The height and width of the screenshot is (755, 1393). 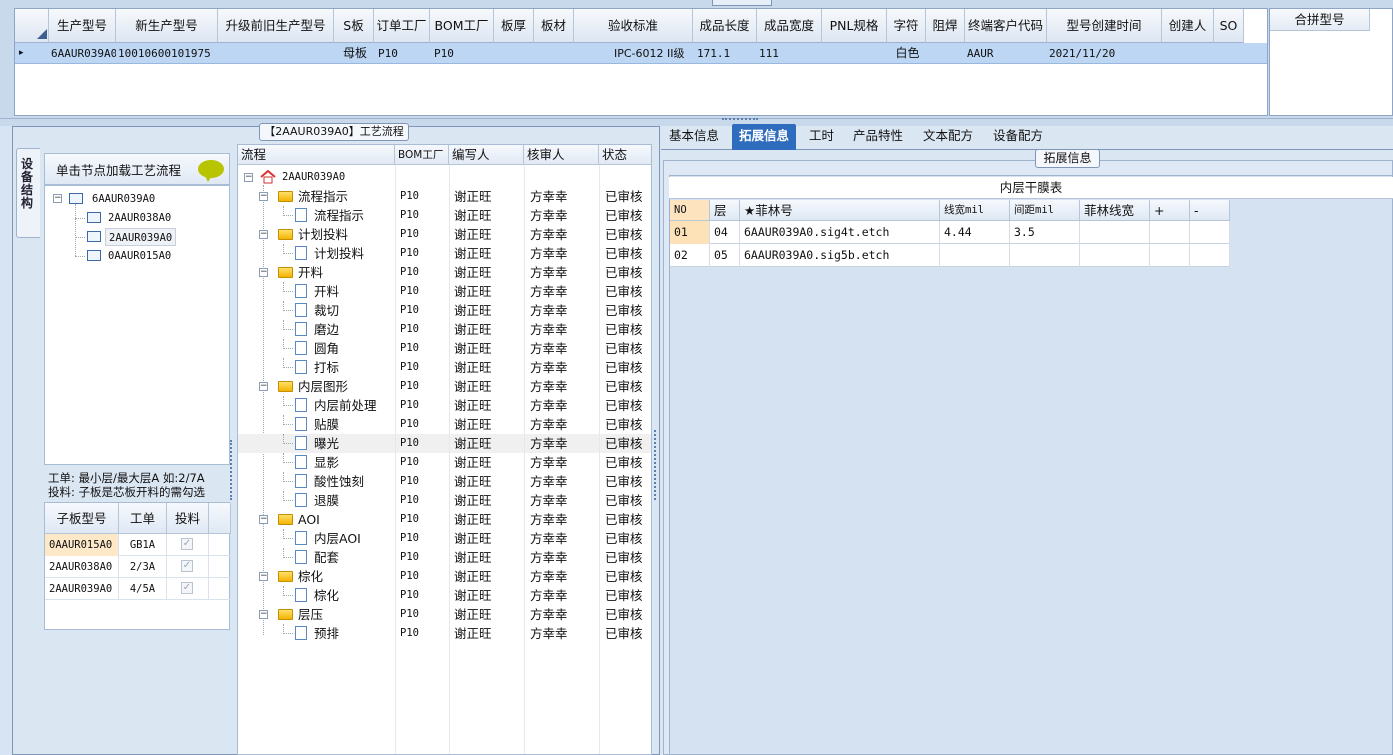 What do you see at coordinates (657, 465) in the screenshot?
I see `vertical-splitter-right` at bounding box center [657, 465].